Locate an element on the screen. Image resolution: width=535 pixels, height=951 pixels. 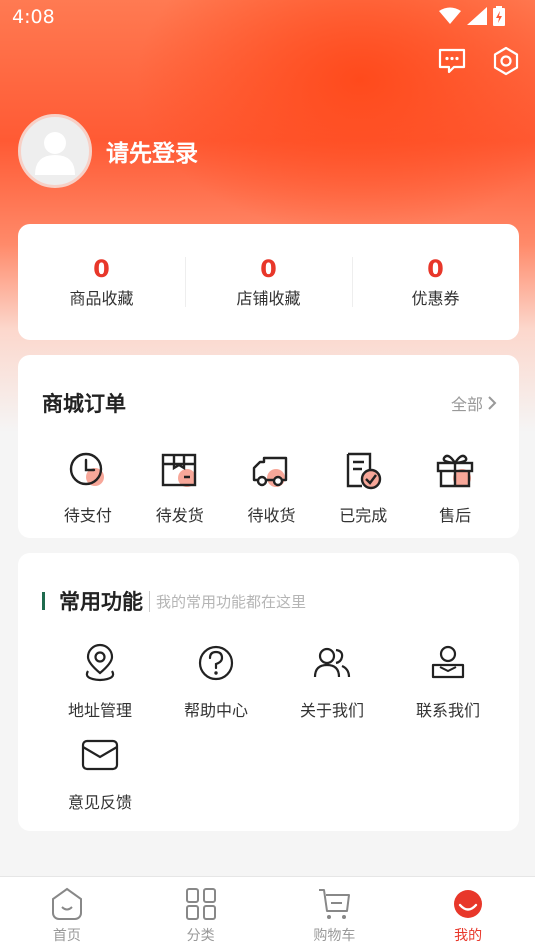
order-label: 售后 is located at coordinates (455, 515).